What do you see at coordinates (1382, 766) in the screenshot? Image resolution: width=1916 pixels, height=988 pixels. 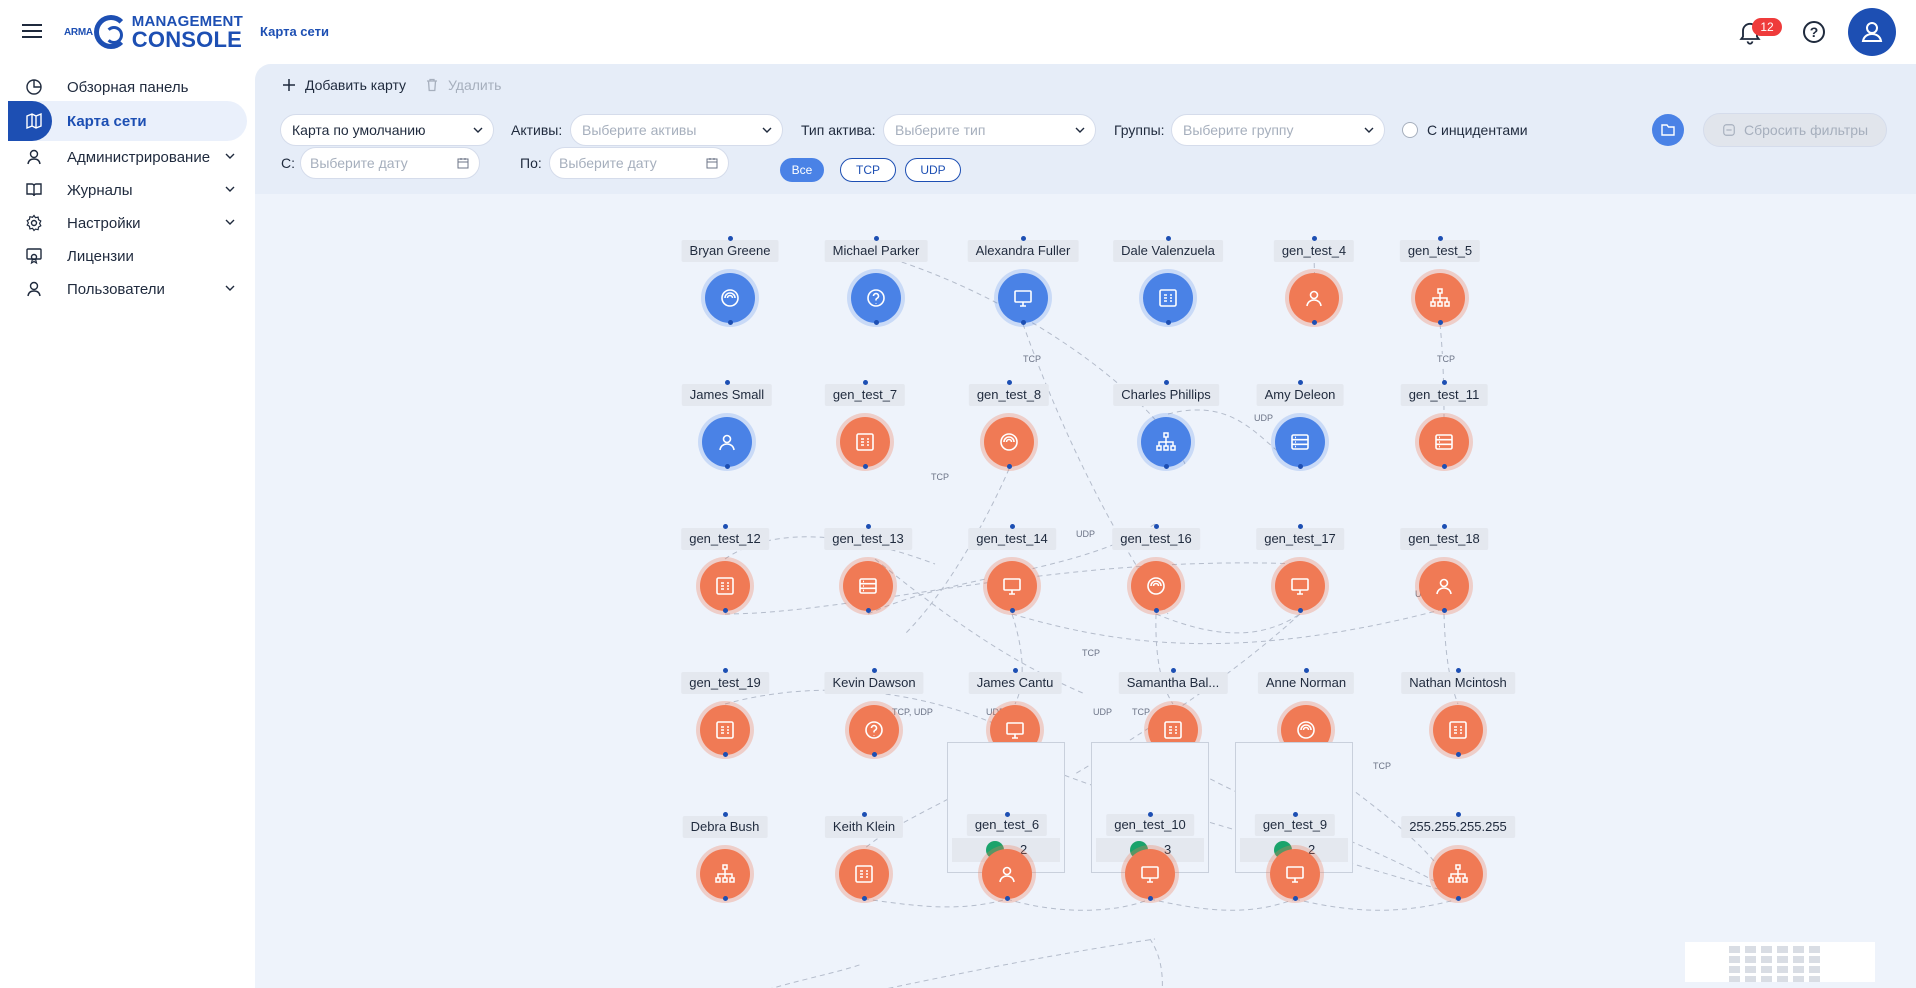 I see `edge-protocol-label: TCP` at bounding box center [1382, 766].